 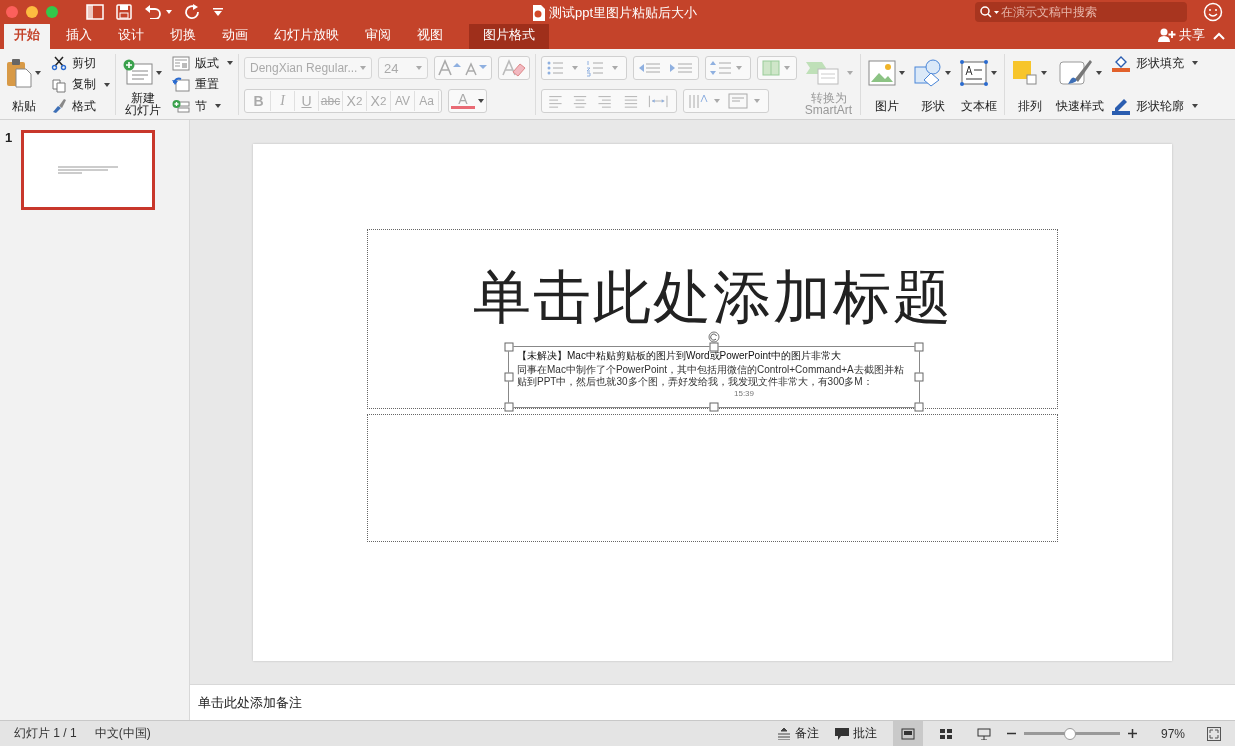 I want to click on collapse-icon, so click(x=1219, y=36).